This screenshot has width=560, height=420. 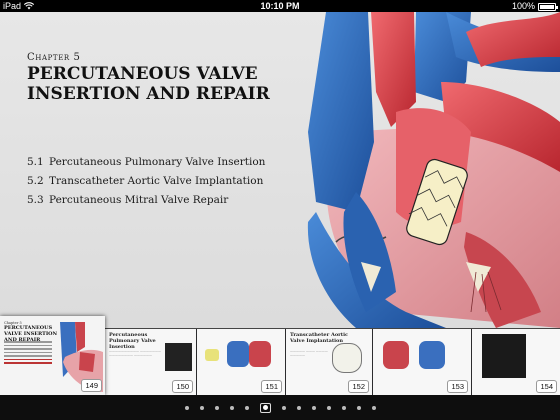 I want to click on page-number-badge: 152, so click(x=358, y=386).